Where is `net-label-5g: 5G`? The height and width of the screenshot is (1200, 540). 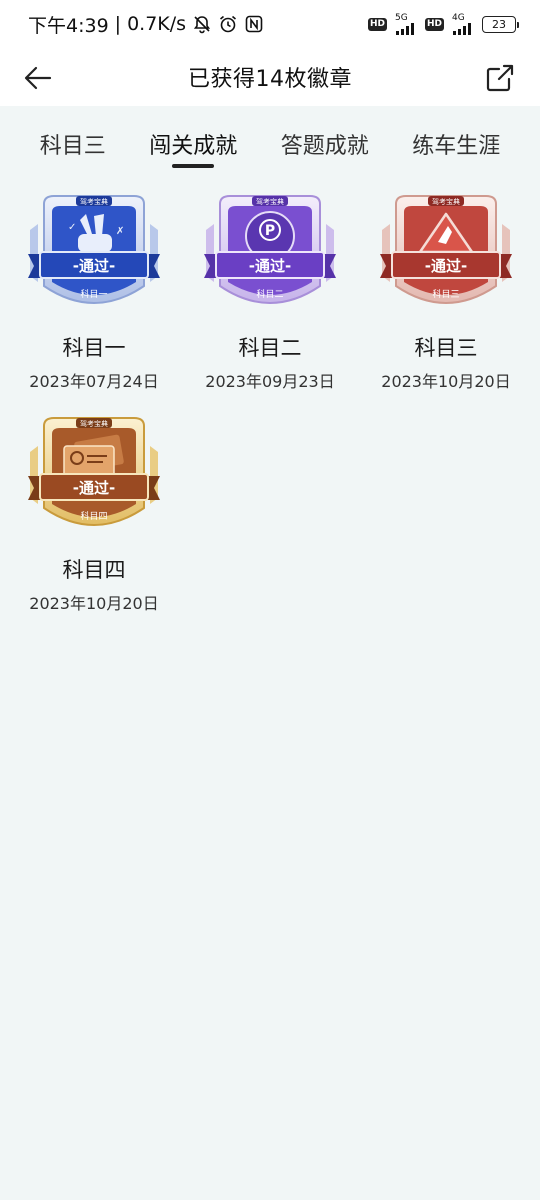
net-label-5g: 5G is located at coordinates (401, 17).